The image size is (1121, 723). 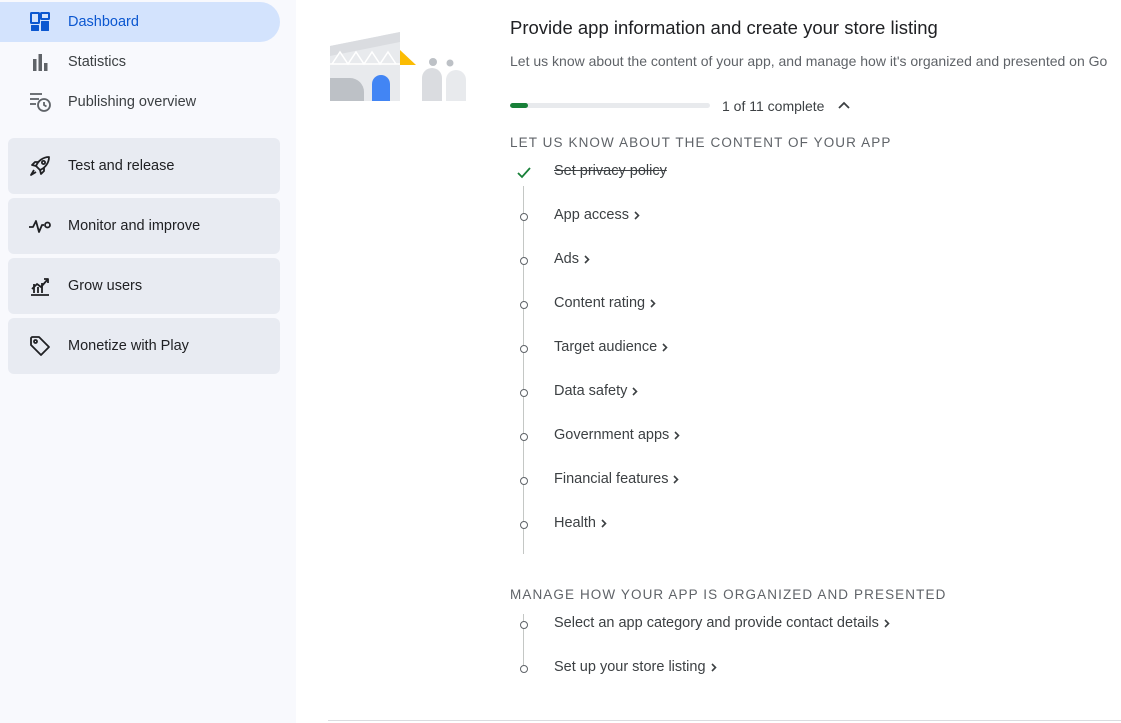 I want to click on task-label: Data safety, so click(x=591, y=391).